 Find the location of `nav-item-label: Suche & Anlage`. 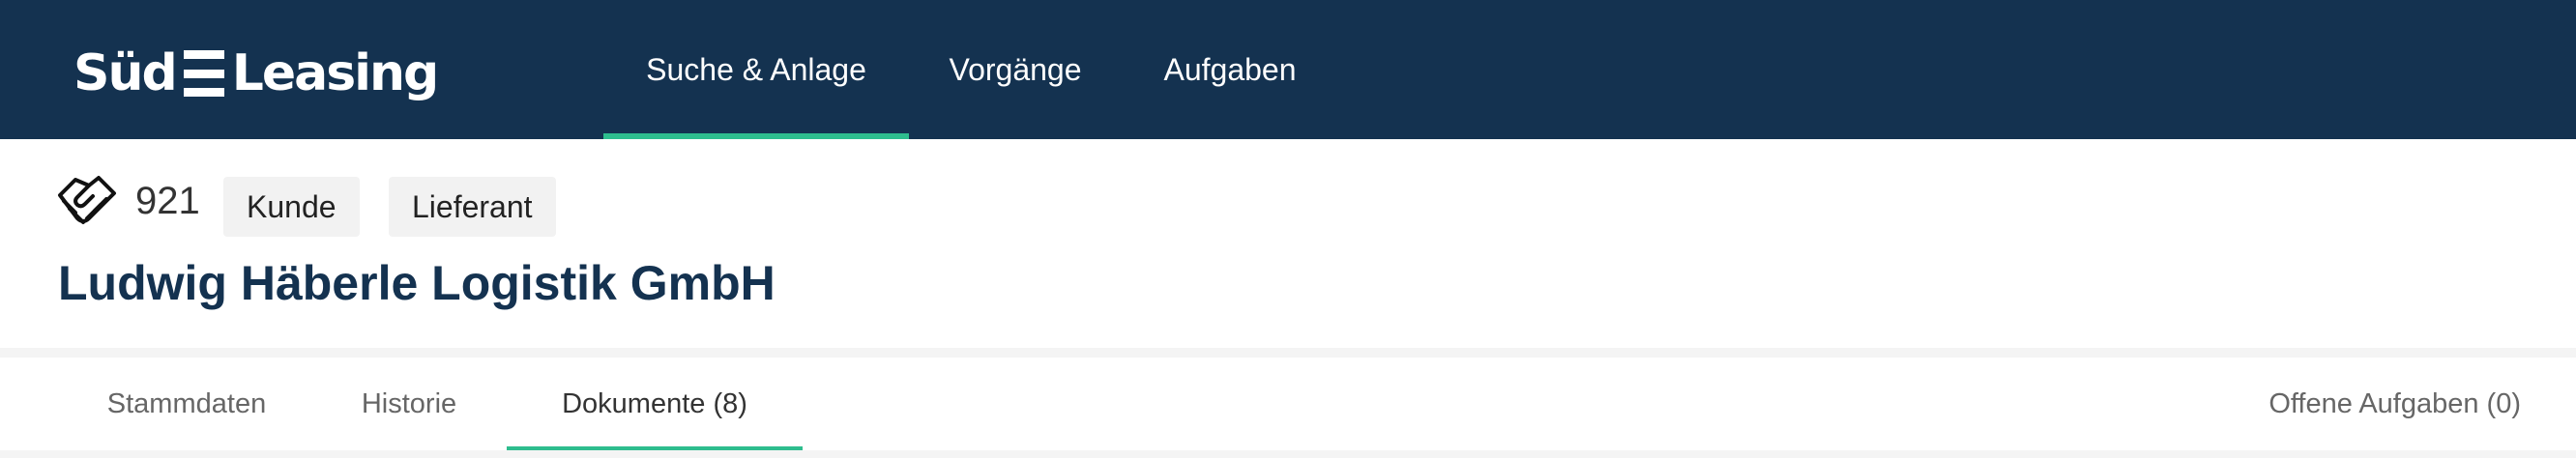

nav-item-label: Suche & Anlage is located at coordinates (756, 69).